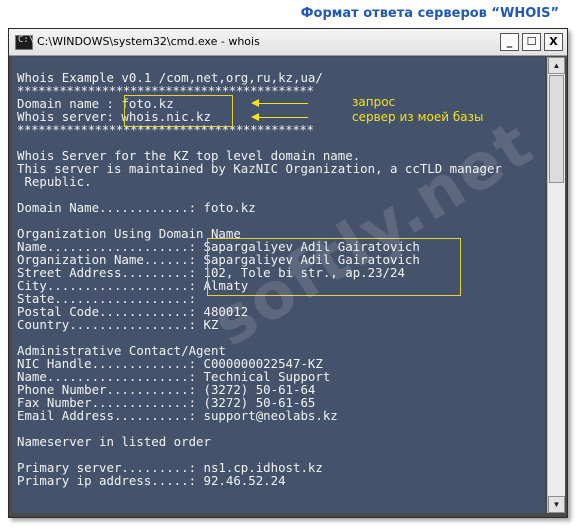  What do you see at coordinates (334, 267) in the screenshot?
I see `owner-info-highlight` at bounding box center [334, 267].